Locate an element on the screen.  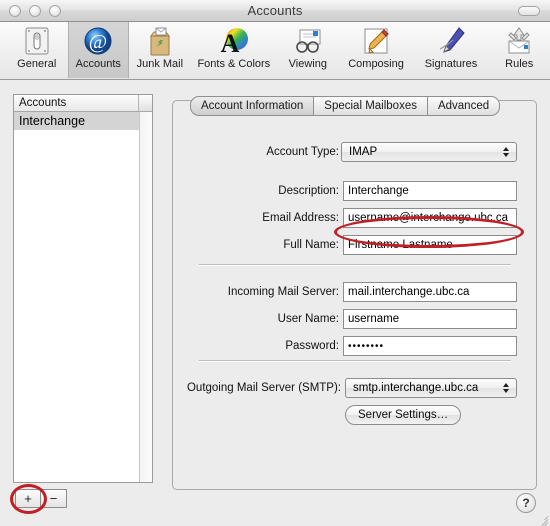
tab-label: Account Information is located at coordinates (252, 106).